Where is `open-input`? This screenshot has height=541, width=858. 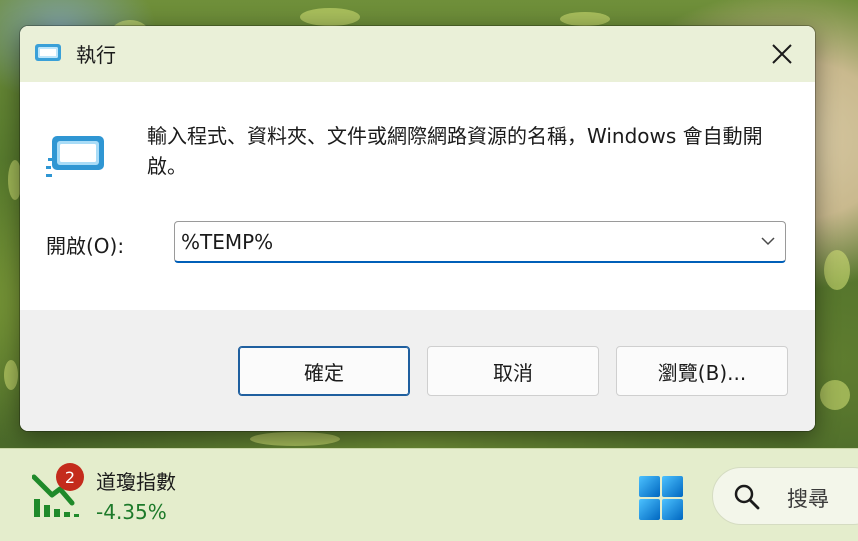 open-input is located at coordinates (461, 242).